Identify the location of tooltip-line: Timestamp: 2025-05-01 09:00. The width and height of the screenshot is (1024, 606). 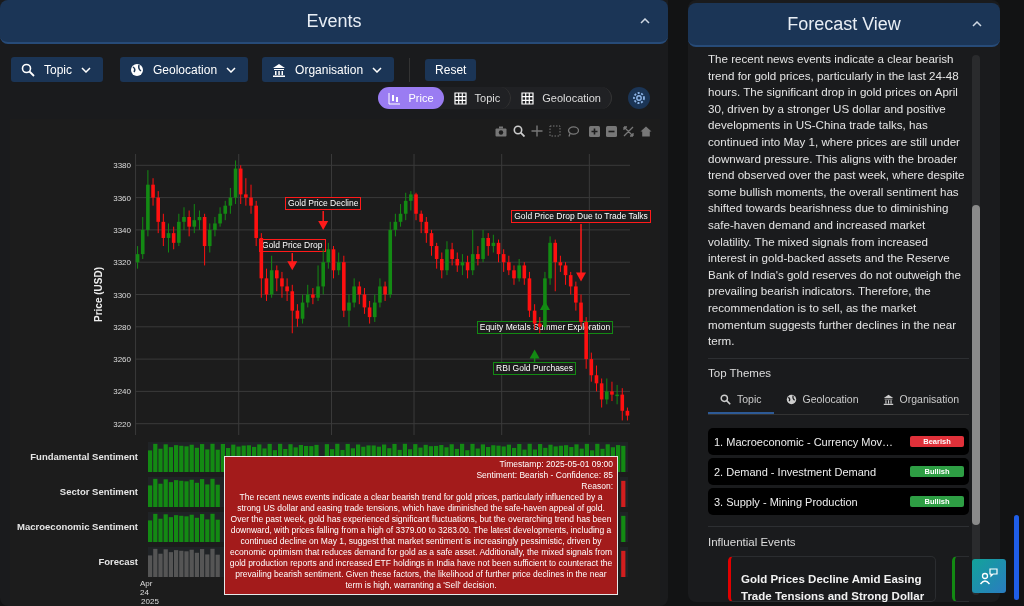
(556, 464).